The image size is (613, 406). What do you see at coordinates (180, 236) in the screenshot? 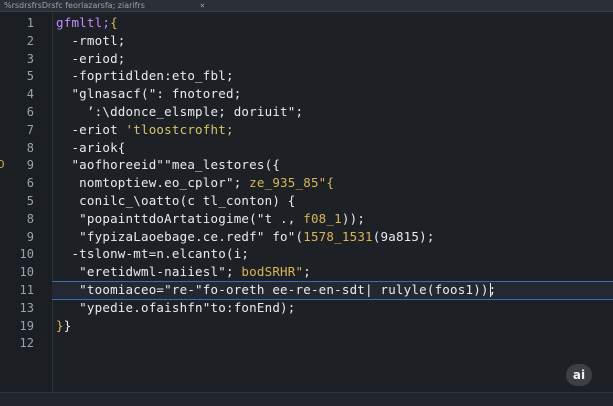
I see `code-token: "fypizaLaoebage.ce.redf" fo"(` at bounding box center [180, 236].